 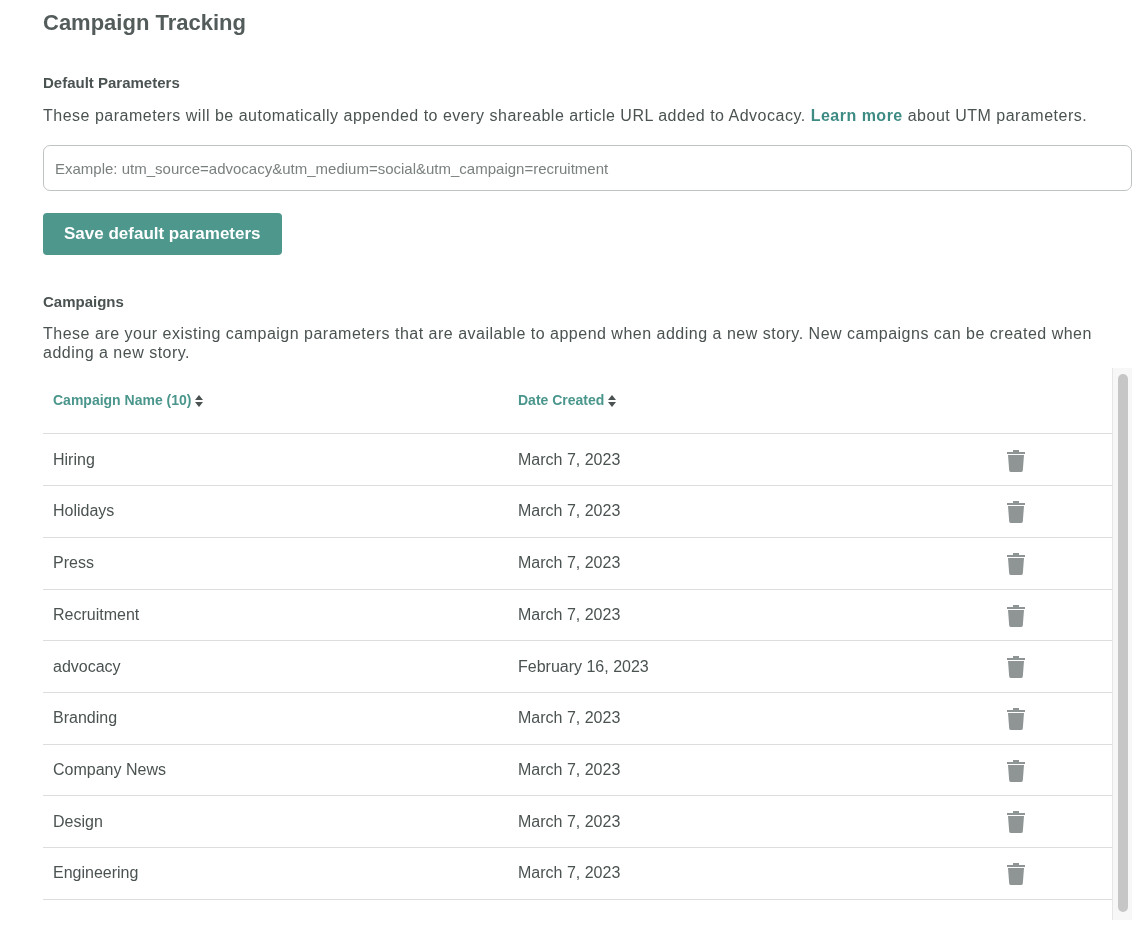 I want to click on table-cell: Holidays, so click(x=84, y=511).